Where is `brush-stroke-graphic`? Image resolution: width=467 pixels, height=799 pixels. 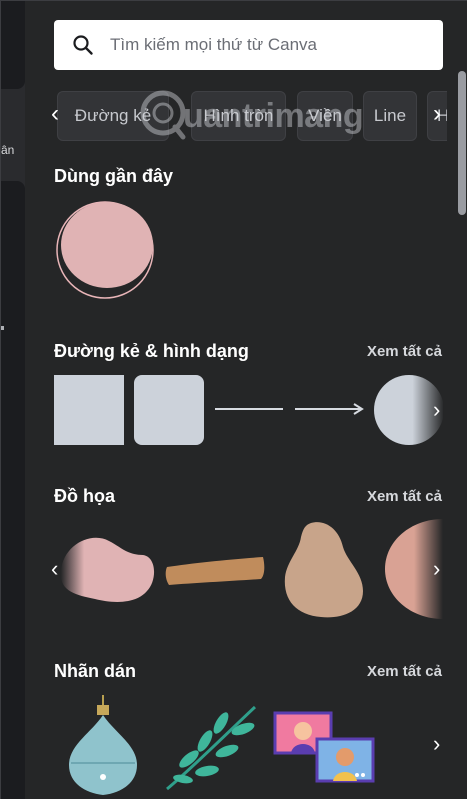 brush-stroke-graphic is located at coordinates (215, 570).